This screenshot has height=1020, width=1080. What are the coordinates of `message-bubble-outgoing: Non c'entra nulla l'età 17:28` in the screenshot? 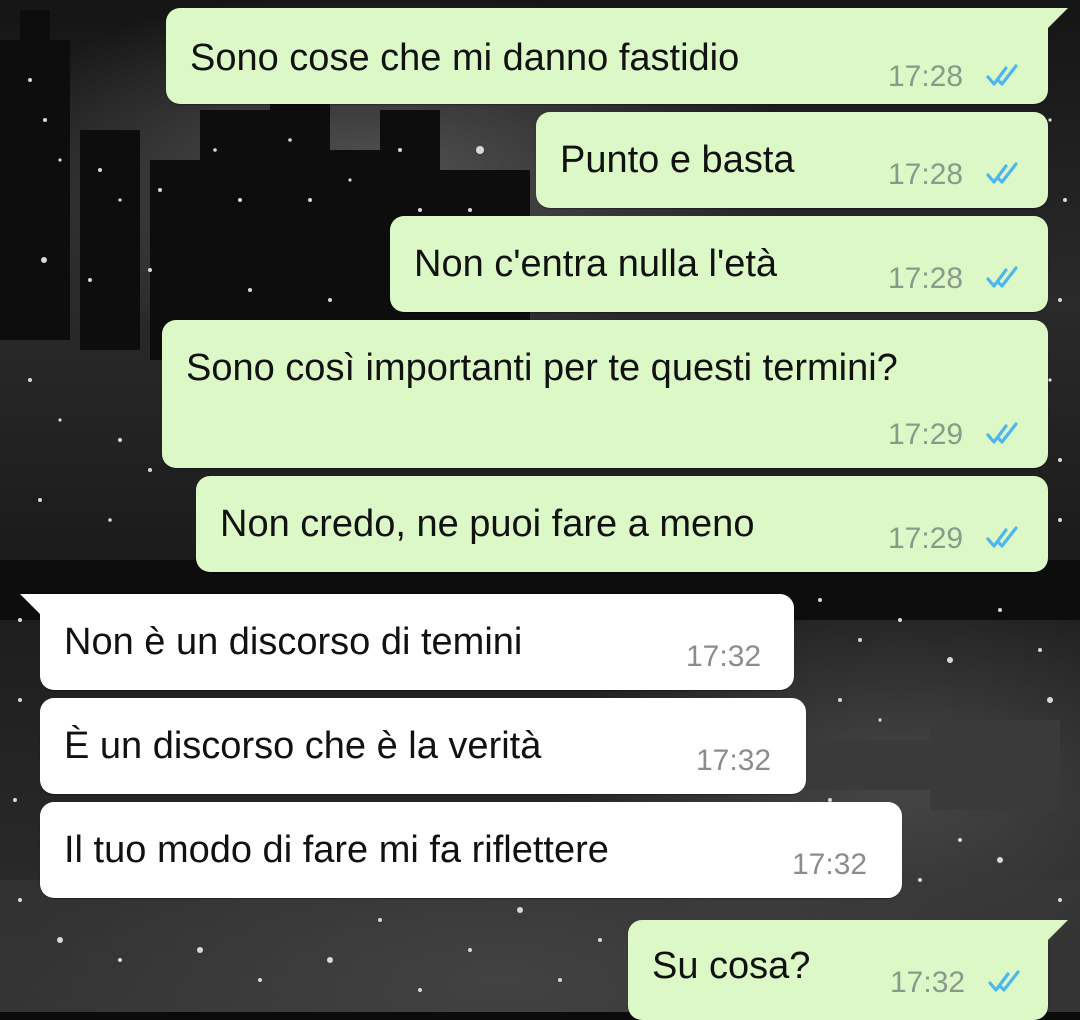 It's located at (719, 264).